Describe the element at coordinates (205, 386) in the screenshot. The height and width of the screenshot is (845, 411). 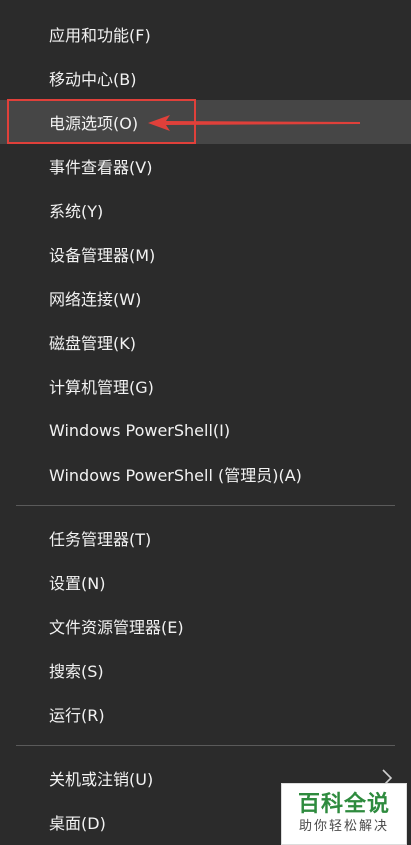
I see `menu-item-computer-management: 计算机管理(G)` at that location.